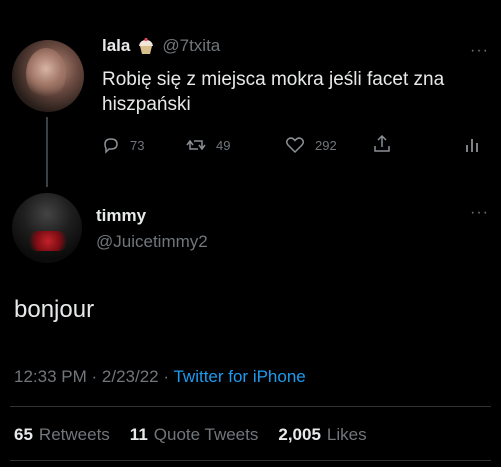 The height and width of the screenshot is (467, 501). I want to click on analytics-icon, so click(472, 145).